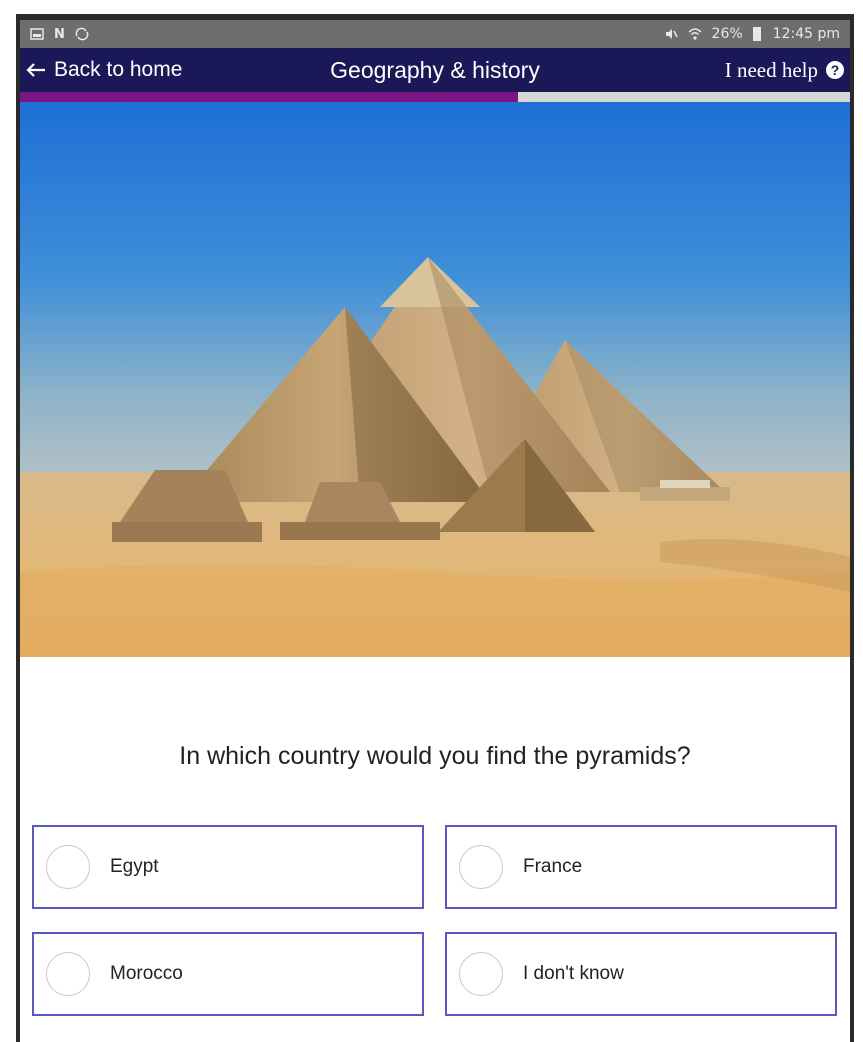 Image resolution: width=863 pixels, height=1042 pixels. What do you see at coordinates (756, 34) in the screenshot?
I see `battery-icon` at bounding box center [756, 34].